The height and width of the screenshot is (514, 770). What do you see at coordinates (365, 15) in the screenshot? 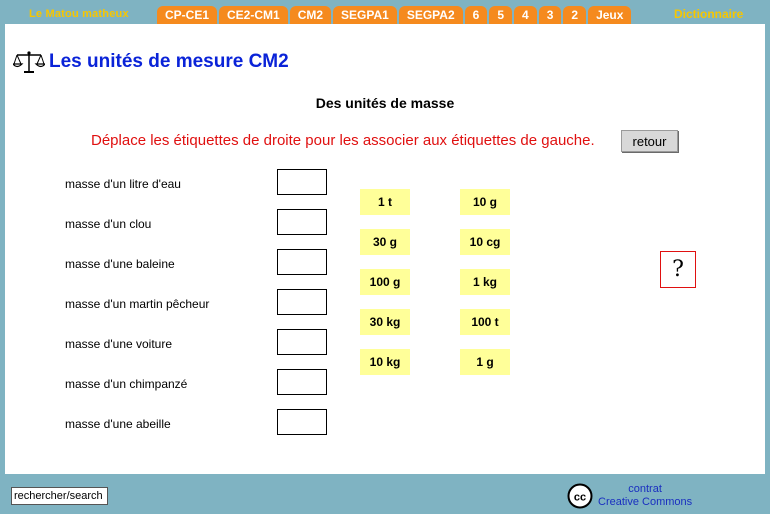
I see `tab-segpa1: SEGPA1` at bounding box center [365, 15].